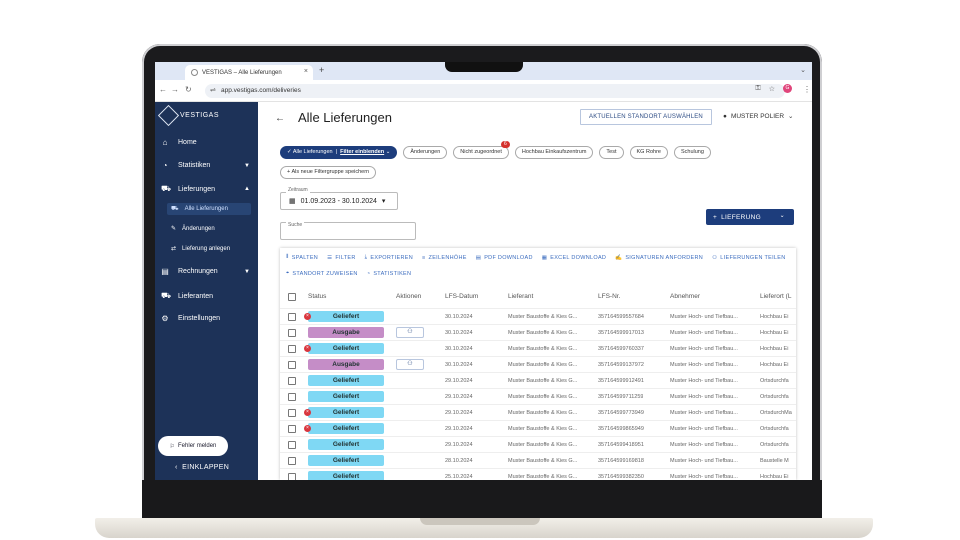 The width and height of the screenshot is (960, 540). Describe the element at coordinates (775, 296) in the screenshot. I see `column-header-place: Lieferort (L` at that location.